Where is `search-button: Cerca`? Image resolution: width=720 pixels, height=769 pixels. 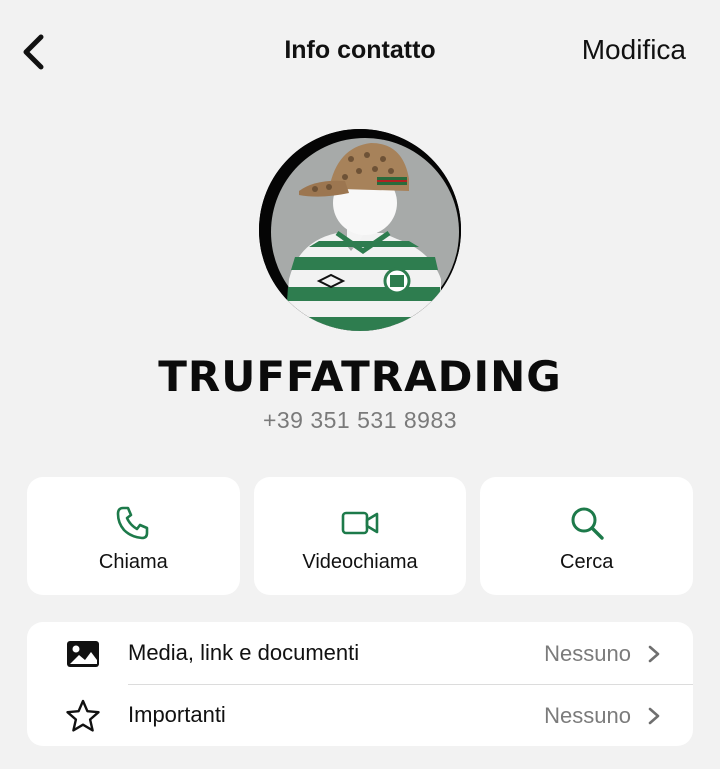 search-button: Cerca is located at coordinates (587, 536).